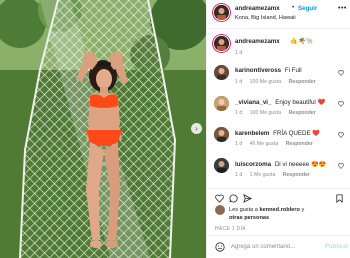 The height and width of the screenshot is (258, 350). I want to click on comment-meta: 1 d 1 Me gusta Responder, so click(275, 175).